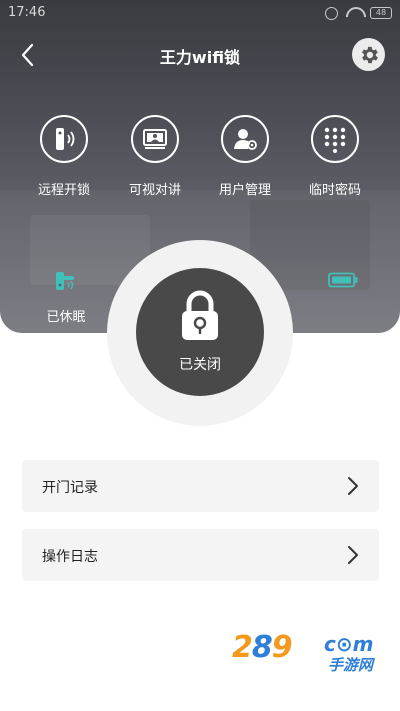  What do you see at coordinates (200, 555) in the screenshot?
I see `menu-item-operation-log: 操作日志` at bounding box center [200, 555].